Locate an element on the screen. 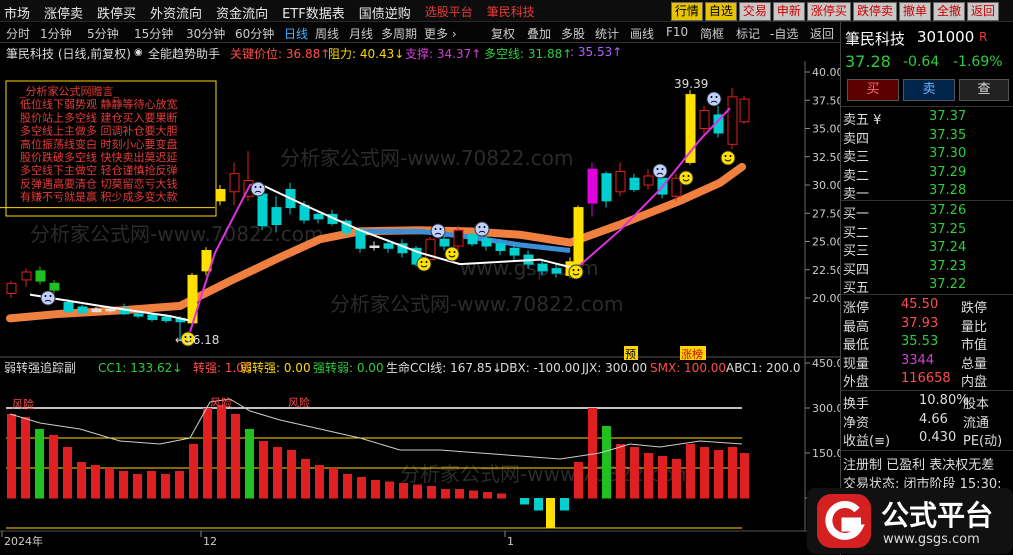 Image resolution: width=1013 pixels, height=555 pixels. period-1min: 1分钟 is located at coordinates (56, 33).